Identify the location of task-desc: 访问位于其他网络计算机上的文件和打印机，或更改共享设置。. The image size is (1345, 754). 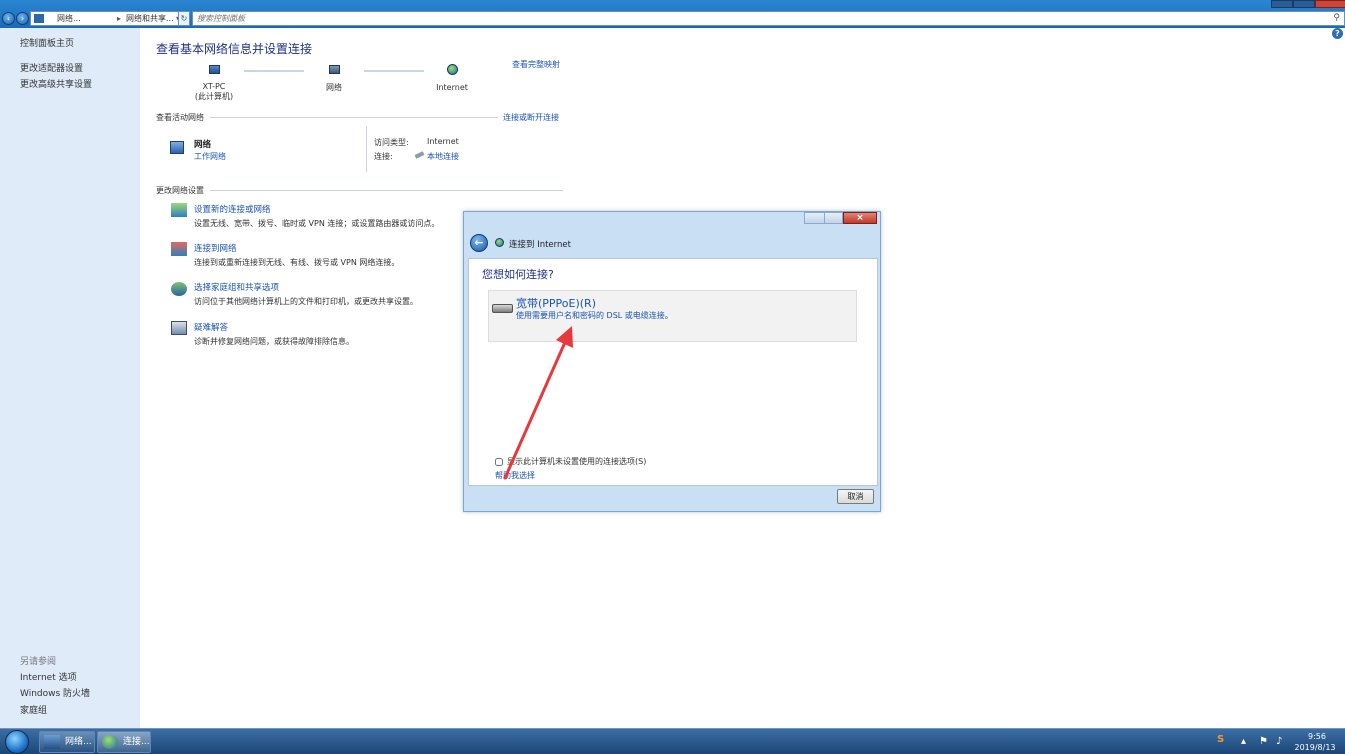
(306, 301).